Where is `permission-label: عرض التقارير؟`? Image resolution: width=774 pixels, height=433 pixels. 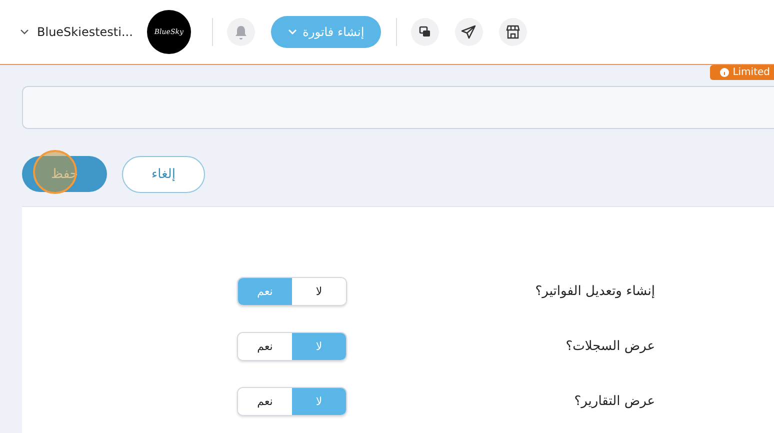 permission-label: عرض التقارير؟ is located at coordinates (614, 401).